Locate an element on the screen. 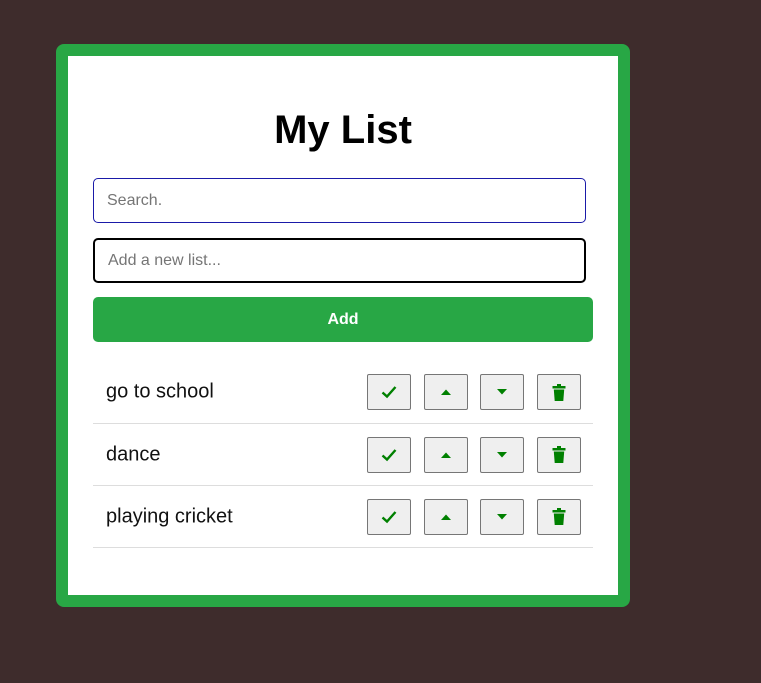 The height and width of the screenshot is (683, 761). list-item-label: dance is located at coordinates (133, 454).